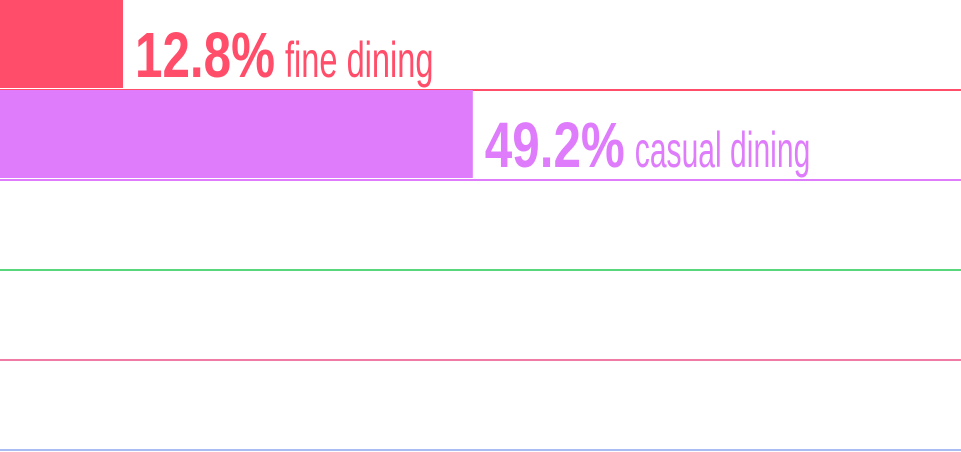 This screenshot has width=961, height=452. What do you see at coordinates (723, 150) in the screenshot?
I see `bar-category-label: casual dining` at bounding box center [723, 150].